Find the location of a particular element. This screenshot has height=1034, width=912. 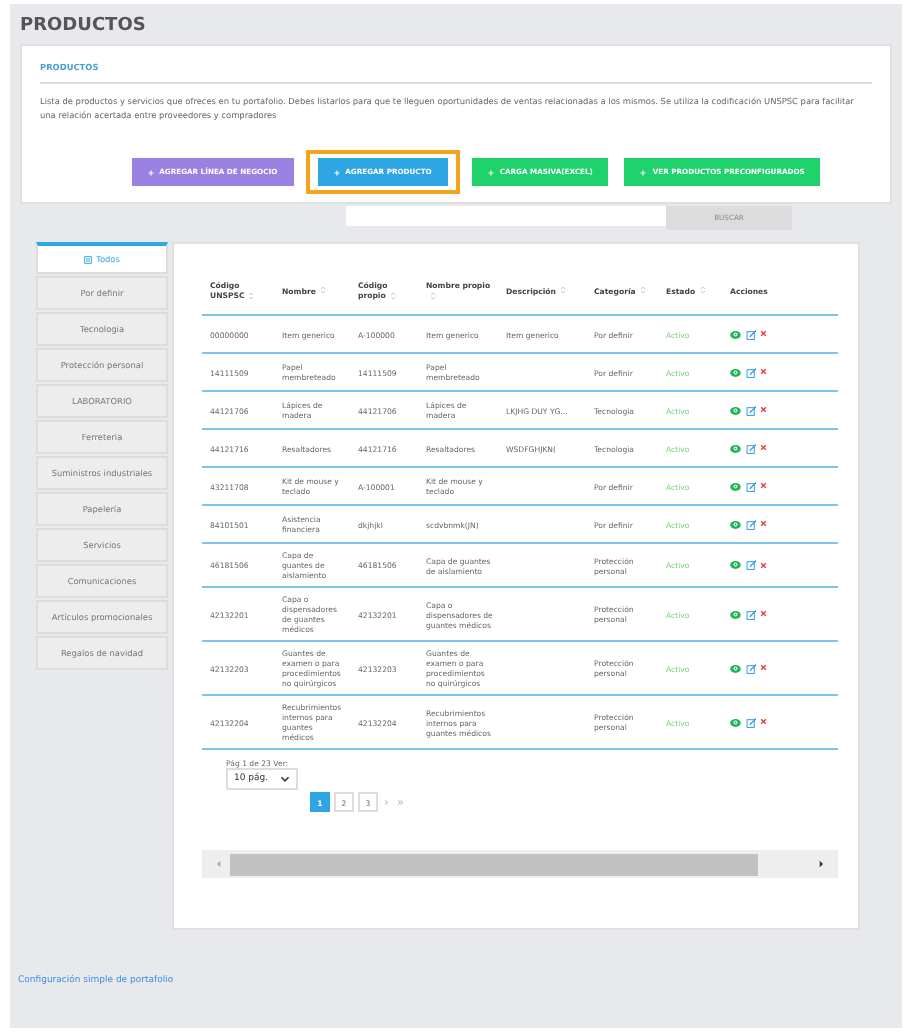

horizontal-scrollbar is located at coordinates (520, 864).